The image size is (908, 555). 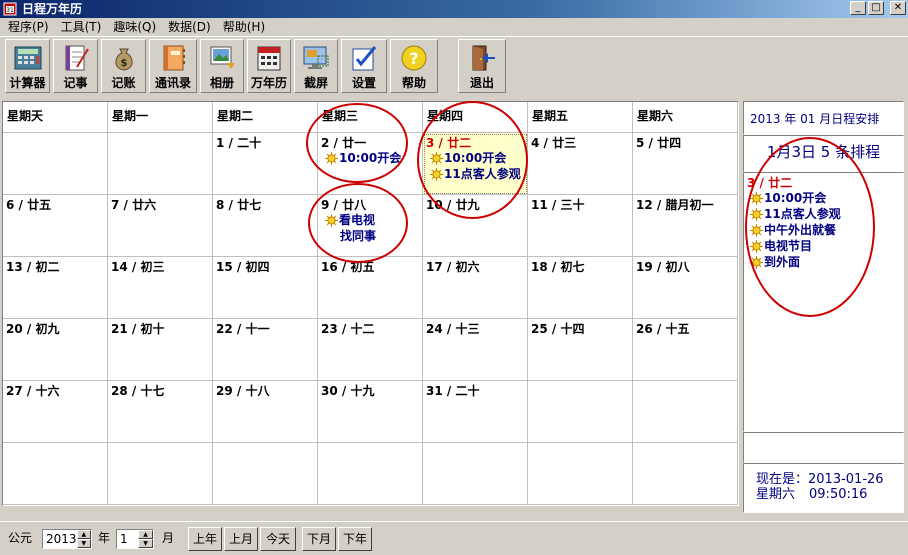 I want to click on day-cell: 11 / 三十, so click(x=580, y=226).